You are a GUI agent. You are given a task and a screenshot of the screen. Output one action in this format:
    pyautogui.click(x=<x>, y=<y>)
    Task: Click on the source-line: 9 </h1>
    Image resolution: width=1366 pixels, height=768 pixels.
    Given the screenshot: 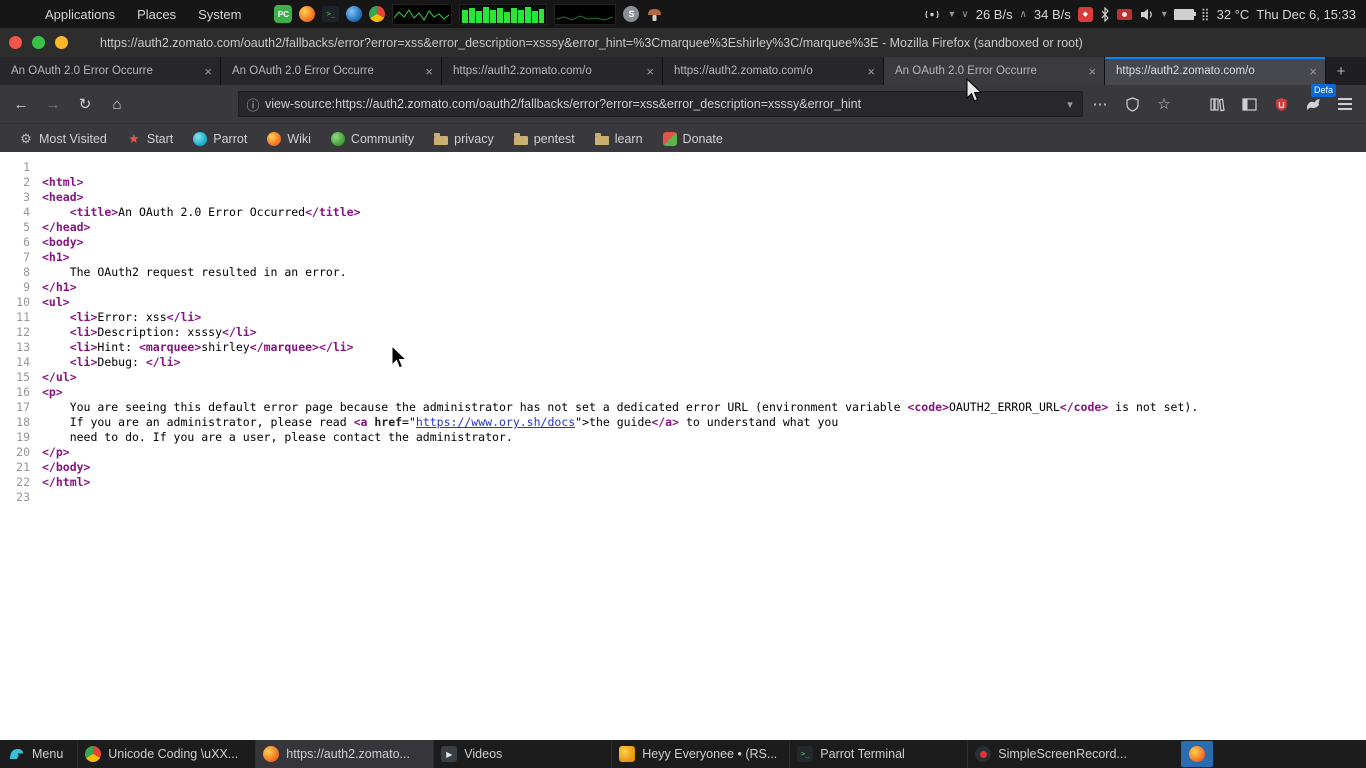 What is the action you would take?
    pyautogui.click(x=683, y=287)
    